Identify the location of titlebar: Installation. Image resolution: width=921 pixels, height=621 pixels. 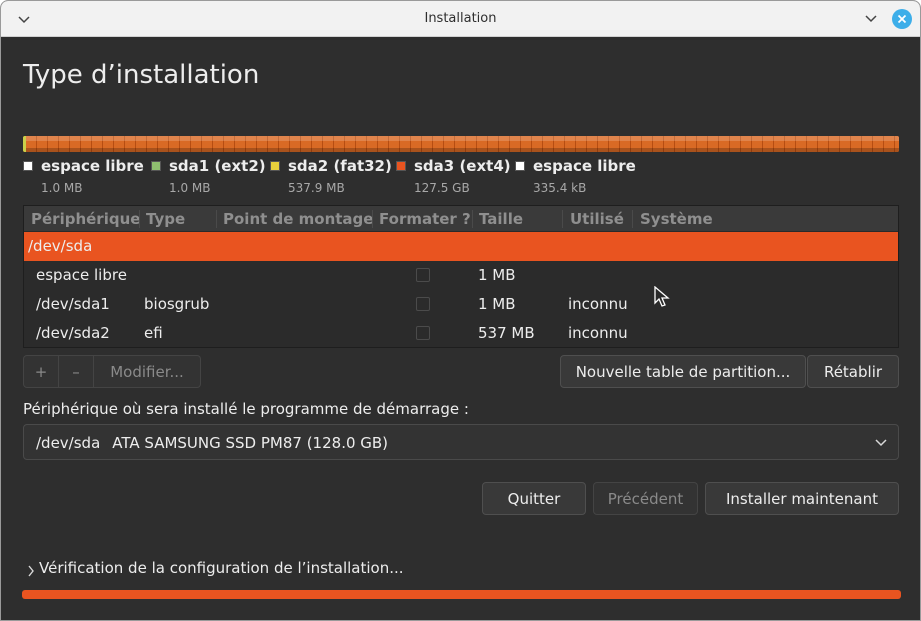
(460, 19).